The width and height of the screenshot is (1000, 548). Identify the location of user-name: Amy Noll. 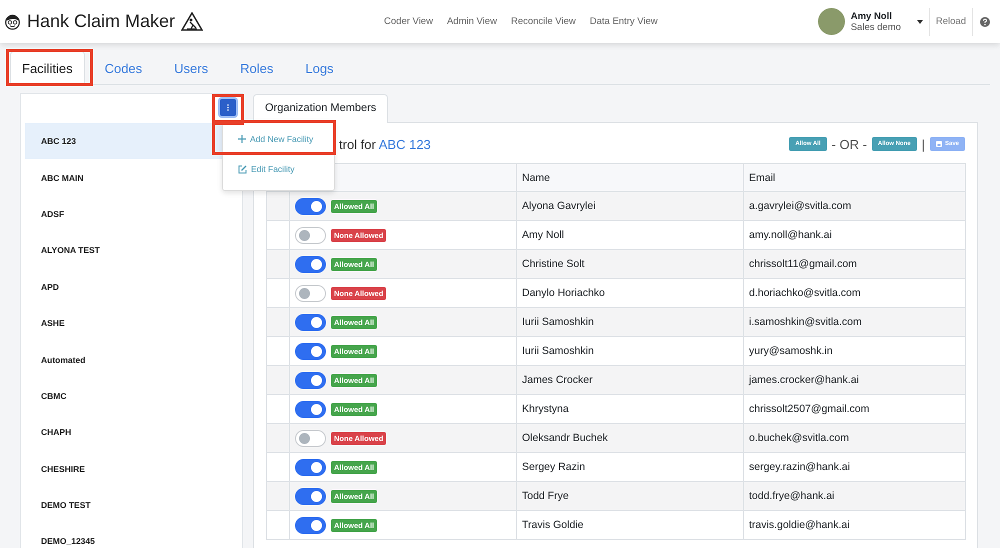
(871, 16).